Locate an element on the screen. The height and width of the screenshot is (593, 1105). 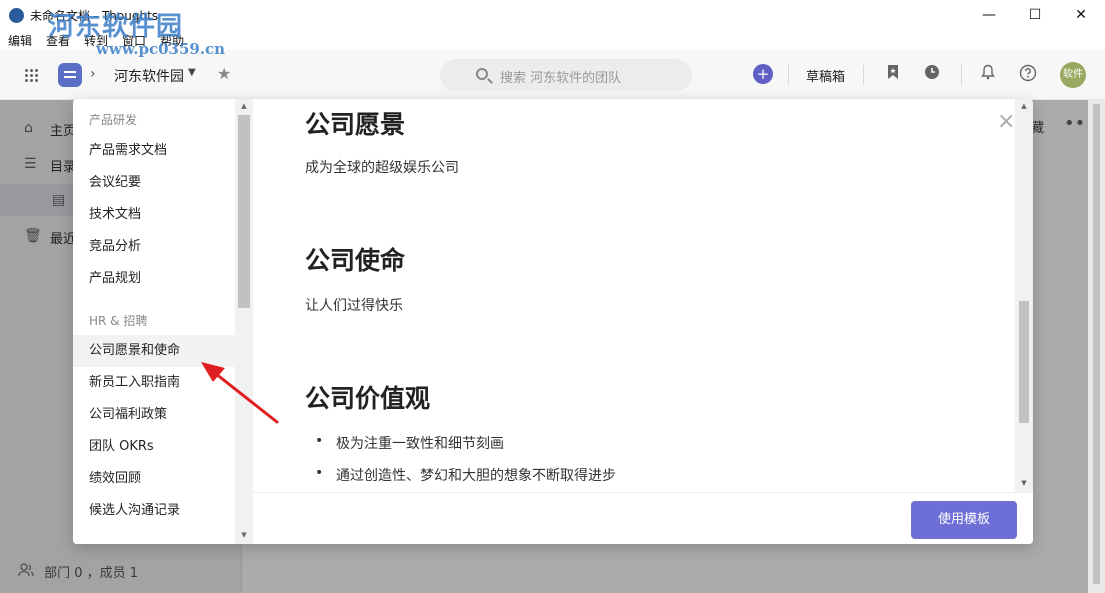
app-logo is located at coordinates (70, 75).